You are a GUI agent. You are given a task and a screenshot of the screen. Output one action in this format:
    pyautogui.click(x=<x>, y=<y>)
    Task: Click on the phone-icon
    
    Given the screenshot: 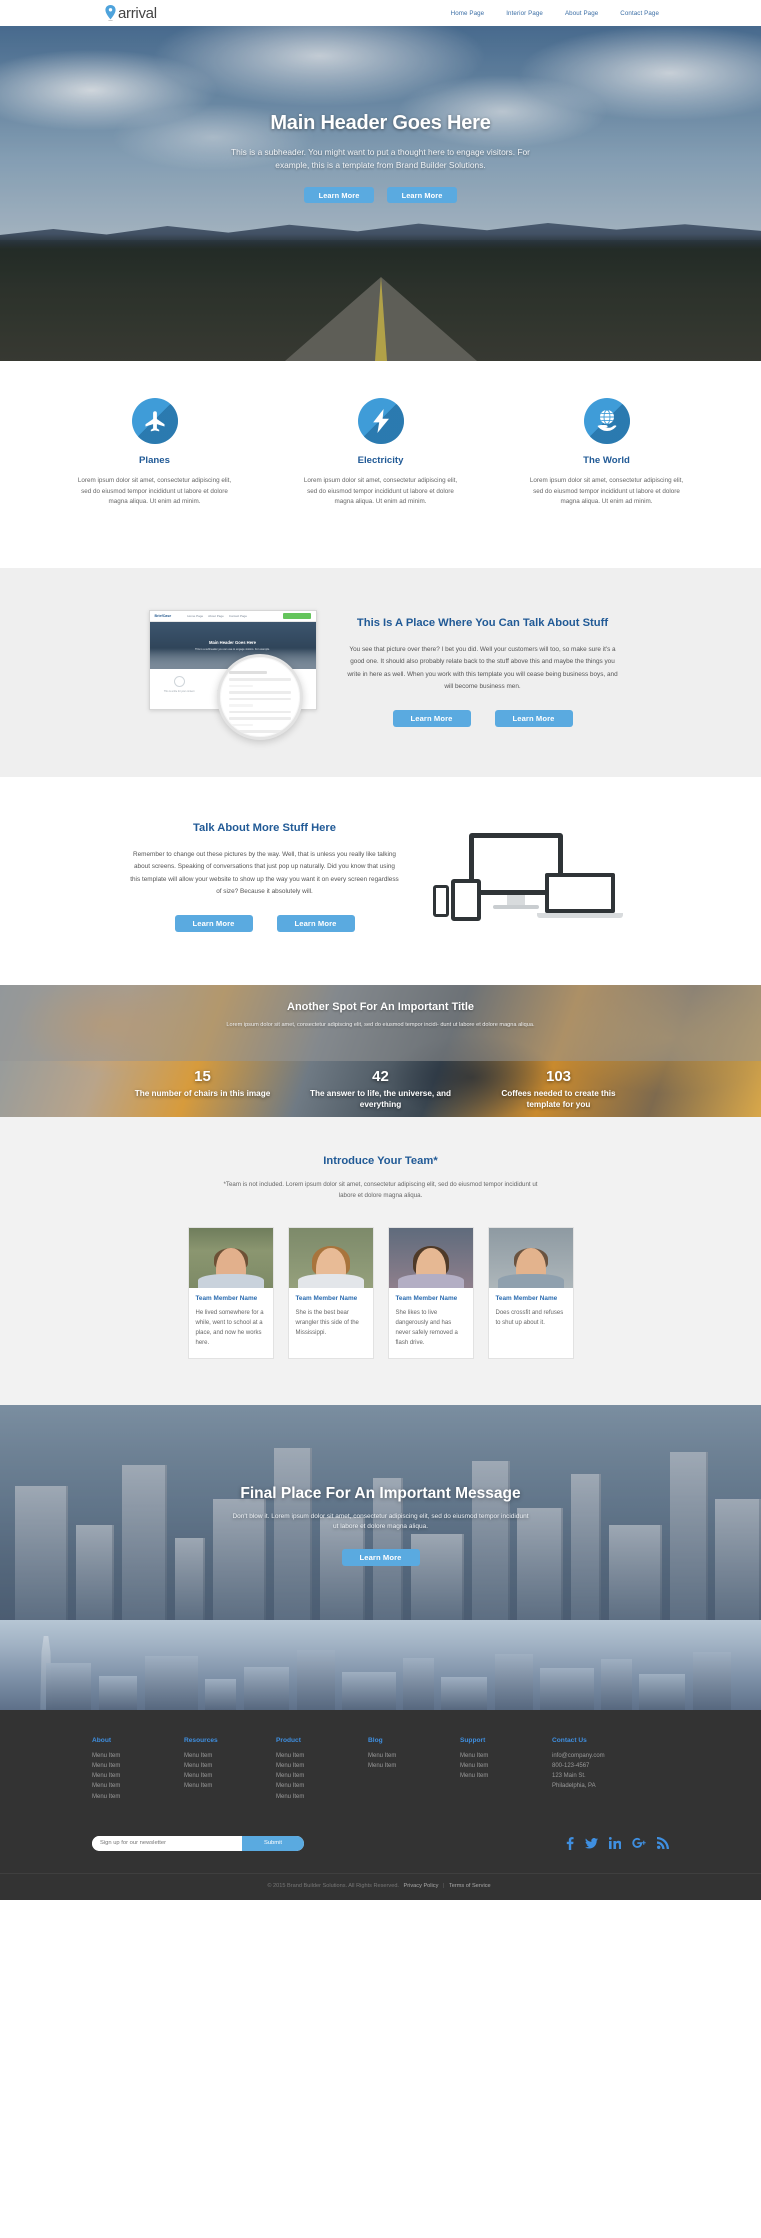 What is the action you would take?
    pyautogui.click(x=440, y=900)
    